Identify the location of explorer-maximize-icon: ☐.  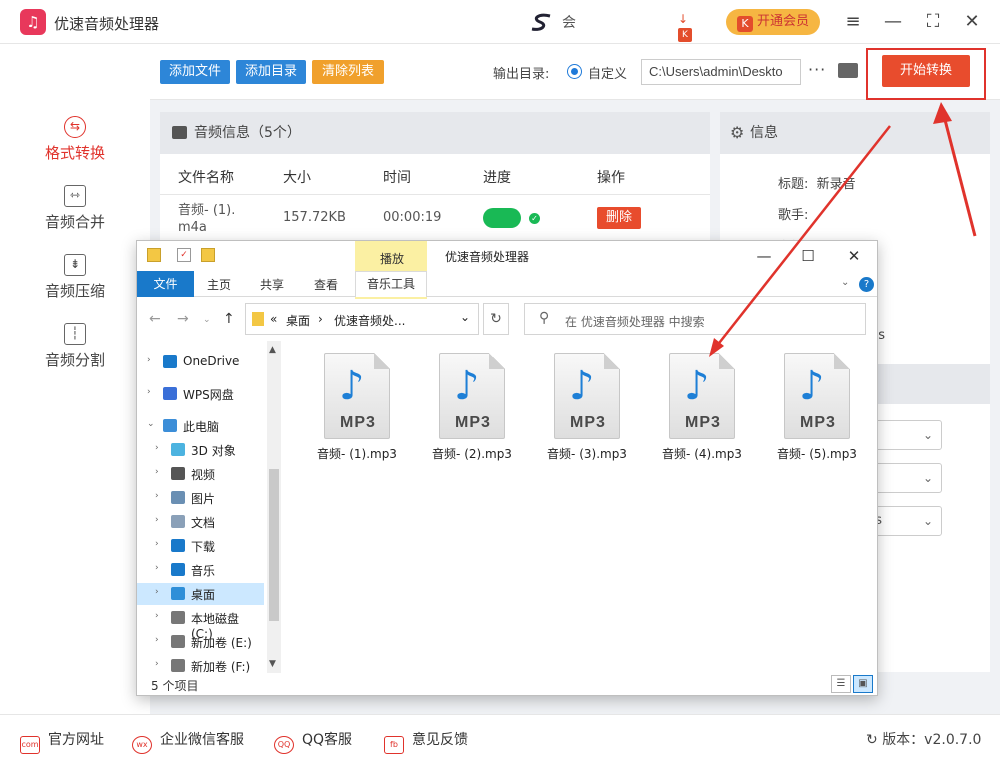
(808, 256).